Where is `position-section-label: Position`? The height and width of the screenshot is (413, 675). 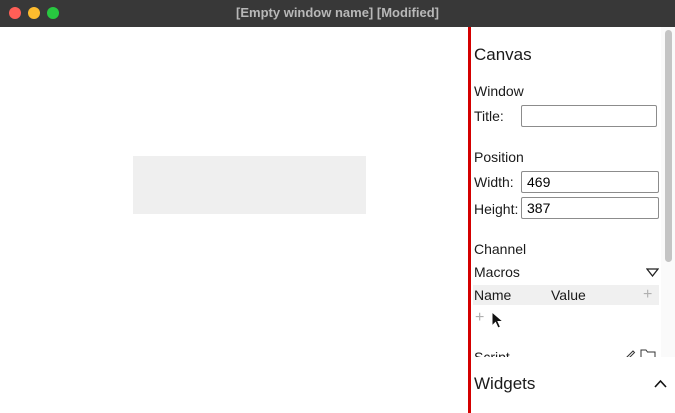
position-section-label: Position is located at coordinates (499, 157).